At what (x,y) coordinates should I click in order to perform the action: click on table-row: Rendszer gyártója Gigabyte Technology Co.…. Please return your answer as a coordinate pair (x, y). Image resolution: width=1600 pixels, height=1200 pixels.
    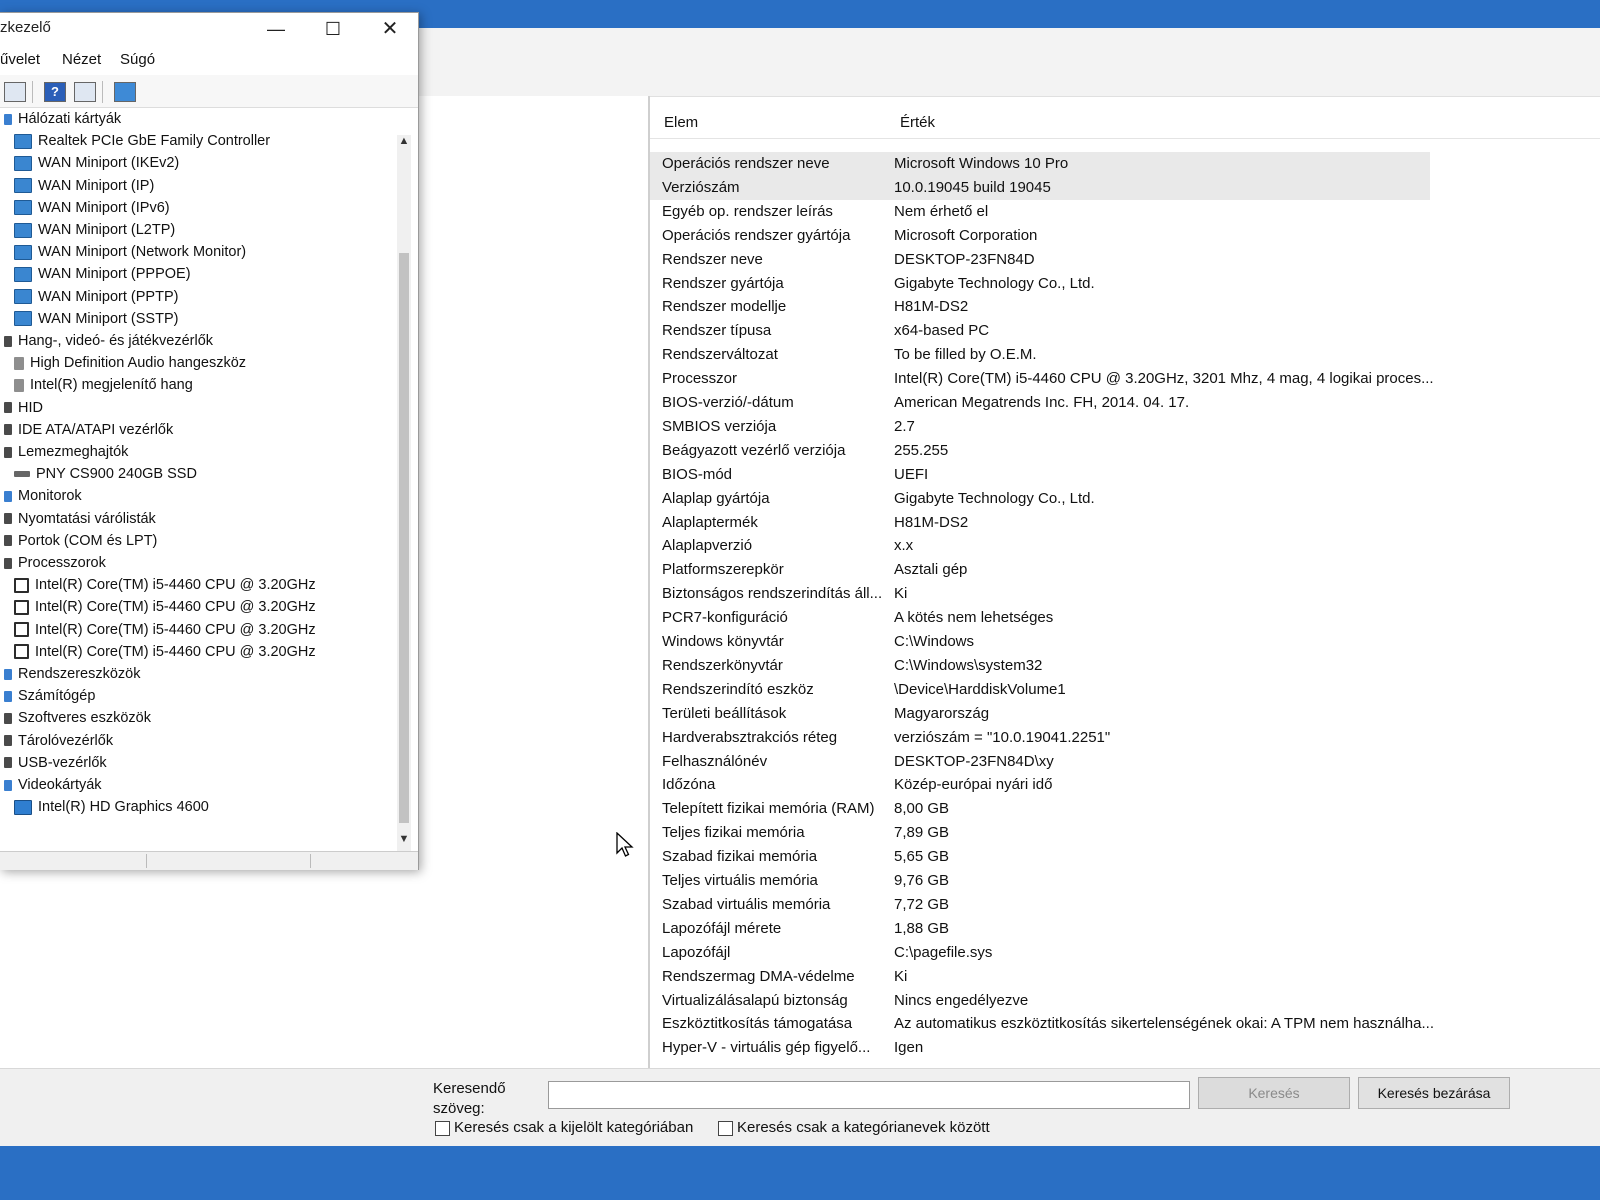
    Looking at the image, I should click on (1125, 284).